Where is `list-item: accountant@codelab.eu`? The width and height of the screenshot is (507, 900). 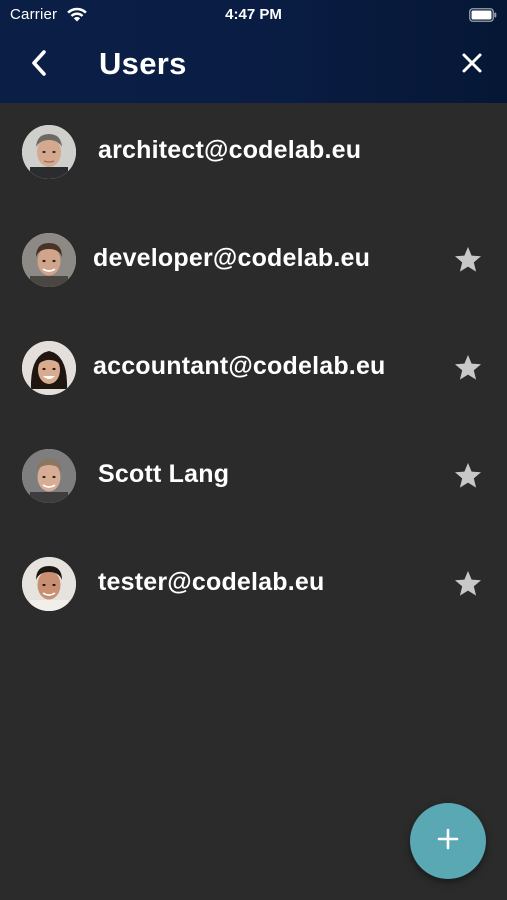
list-item: accountant@codelab.eu is located at coordinates (253, 373).